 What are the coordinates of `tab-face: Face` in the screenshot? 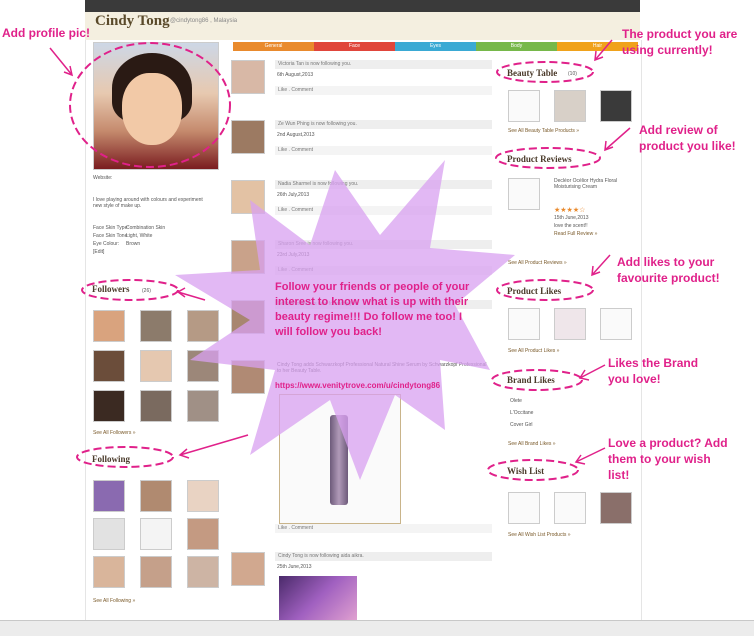 It's located at (354, 46).